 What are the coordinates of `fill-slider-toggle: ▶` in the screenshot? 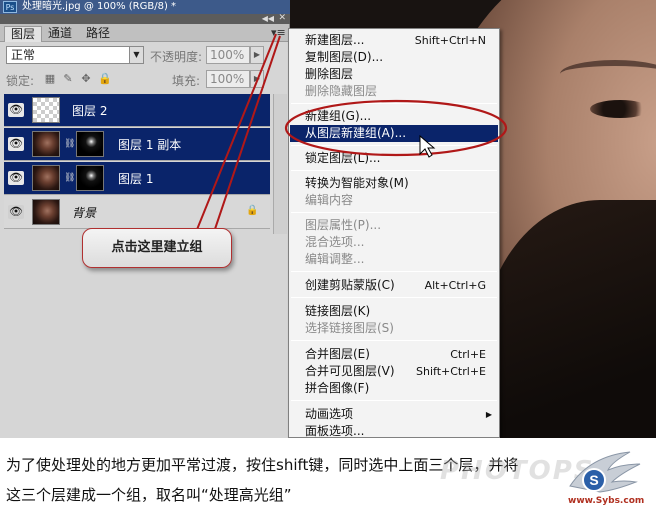 It's located at (257, 79).